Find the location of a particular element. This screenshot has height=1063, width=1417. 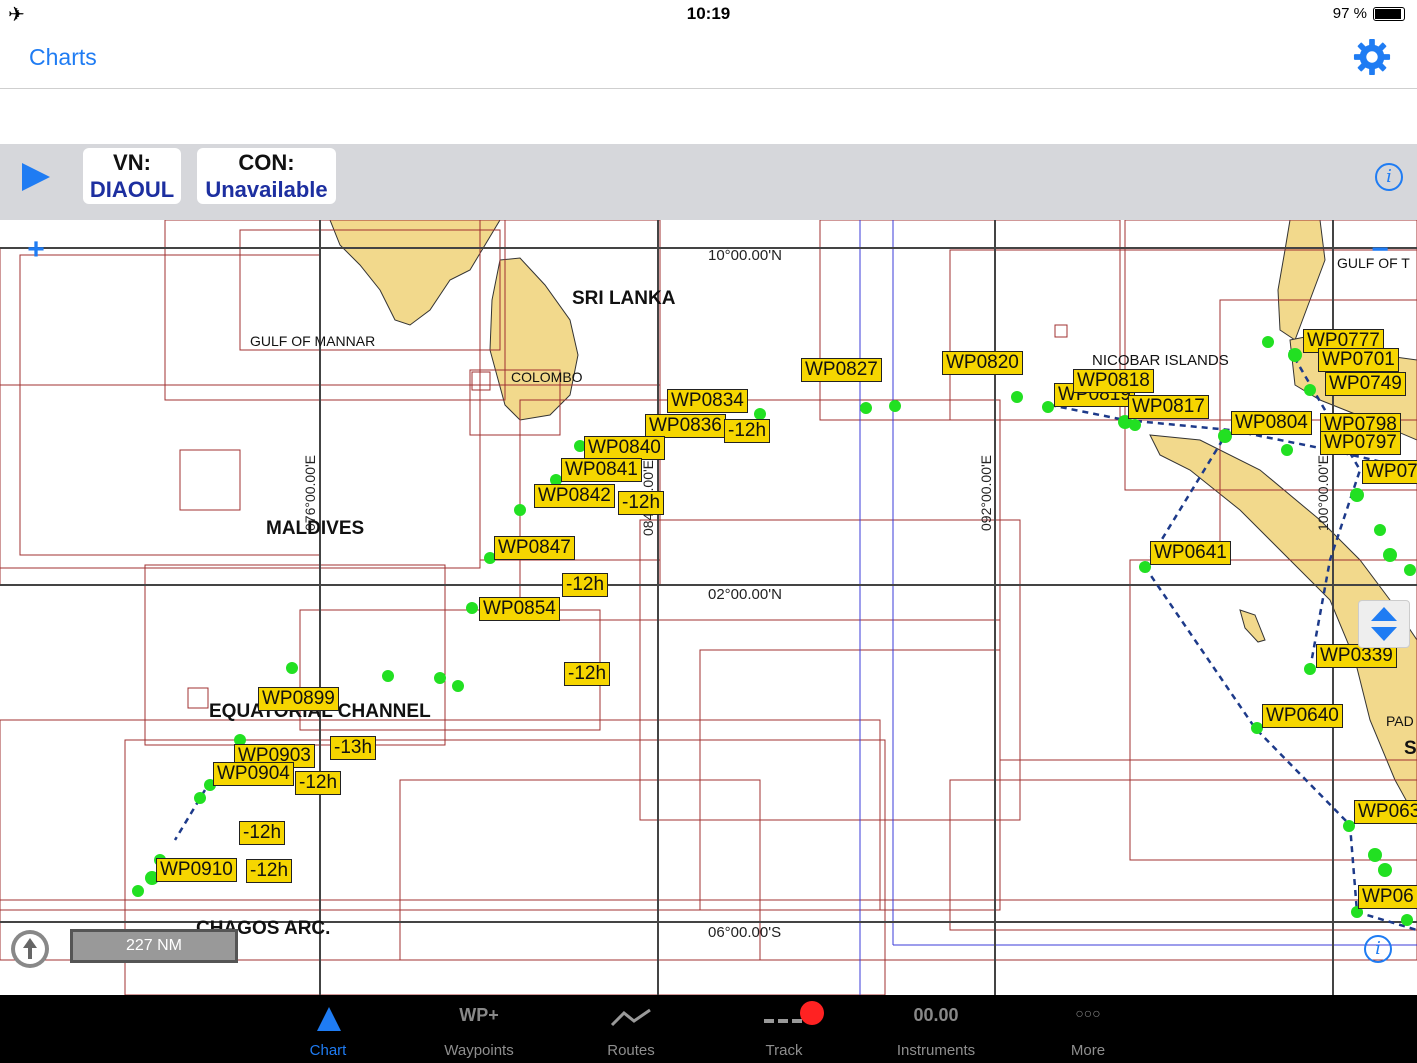

settings-gear-icon is located at coordinates (1372, 57).